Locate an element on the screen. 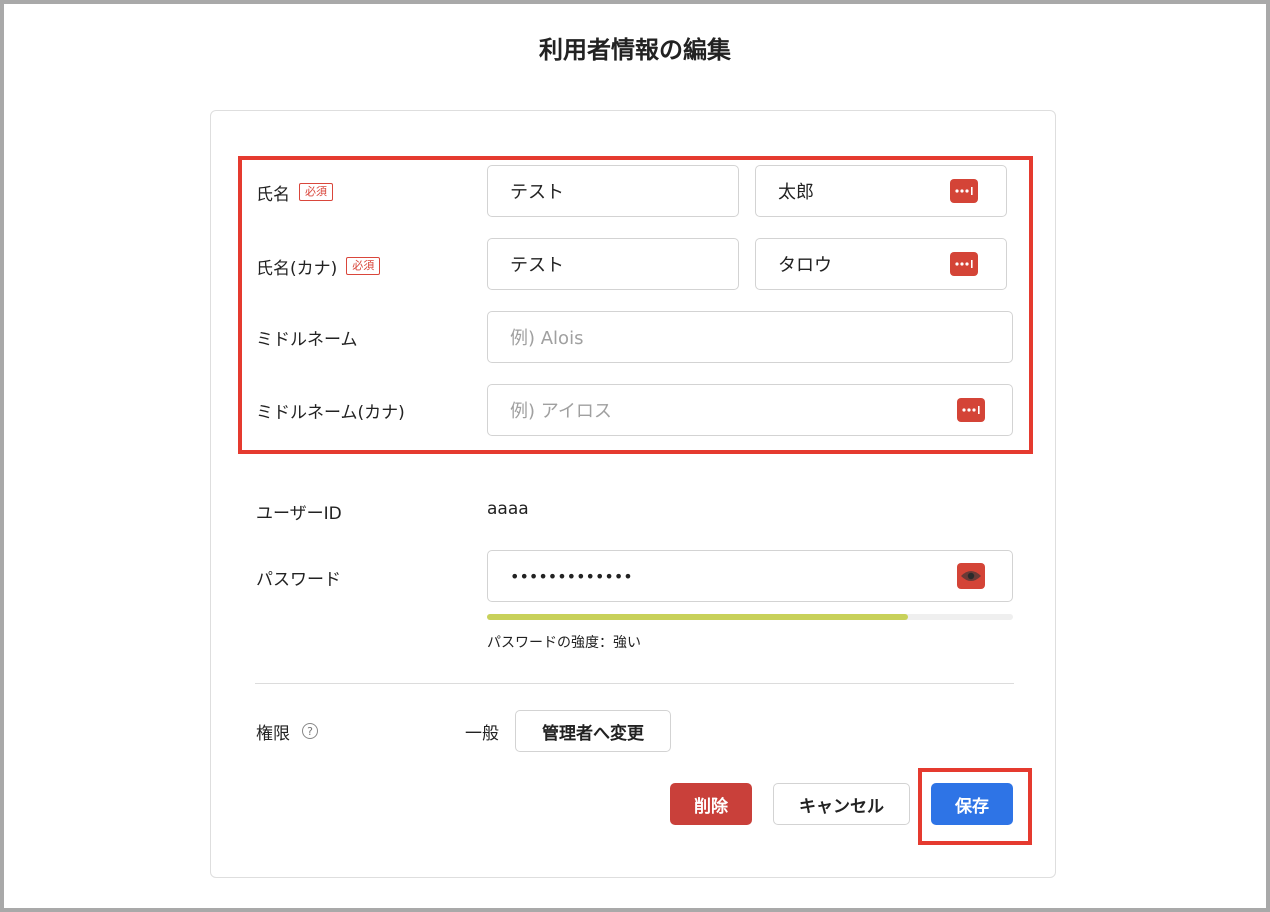 This screenshot has height=912, width=1270. delete-button: 削除 is located at coordinates (711, 804).